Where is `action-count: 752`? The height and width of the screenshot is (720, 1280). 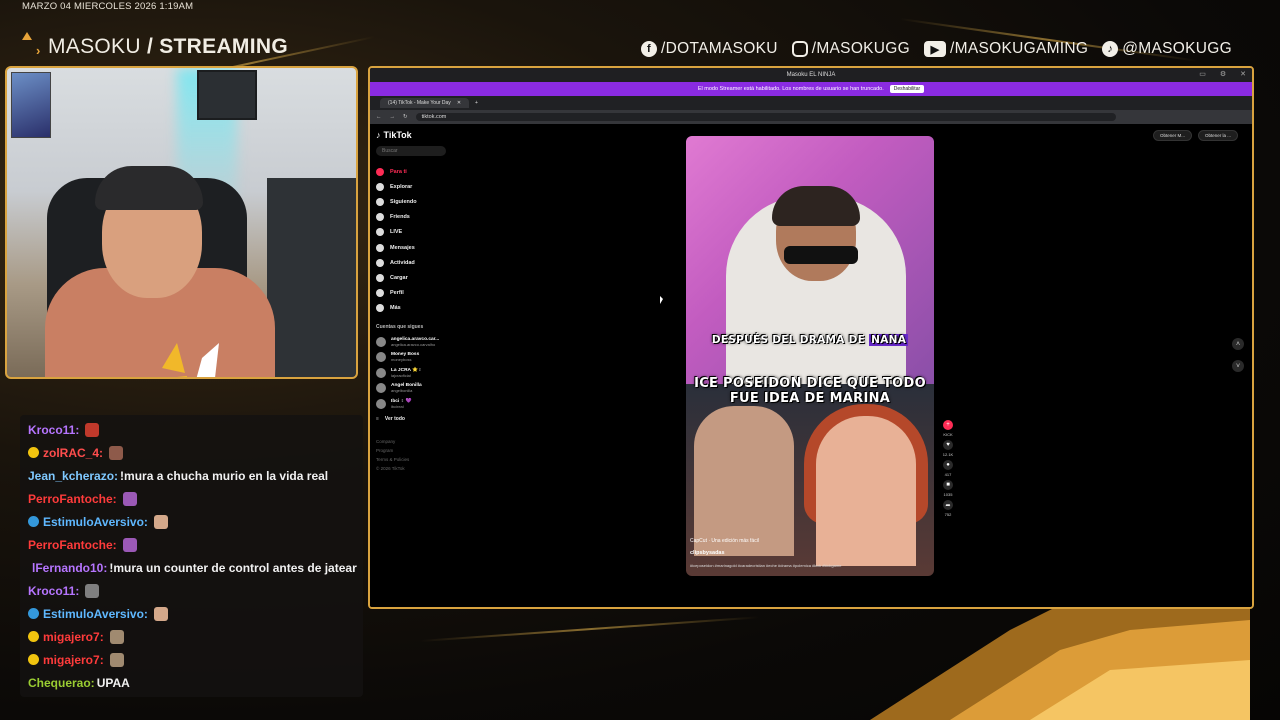
action-count: 752 is located at coordinates (948, 514).